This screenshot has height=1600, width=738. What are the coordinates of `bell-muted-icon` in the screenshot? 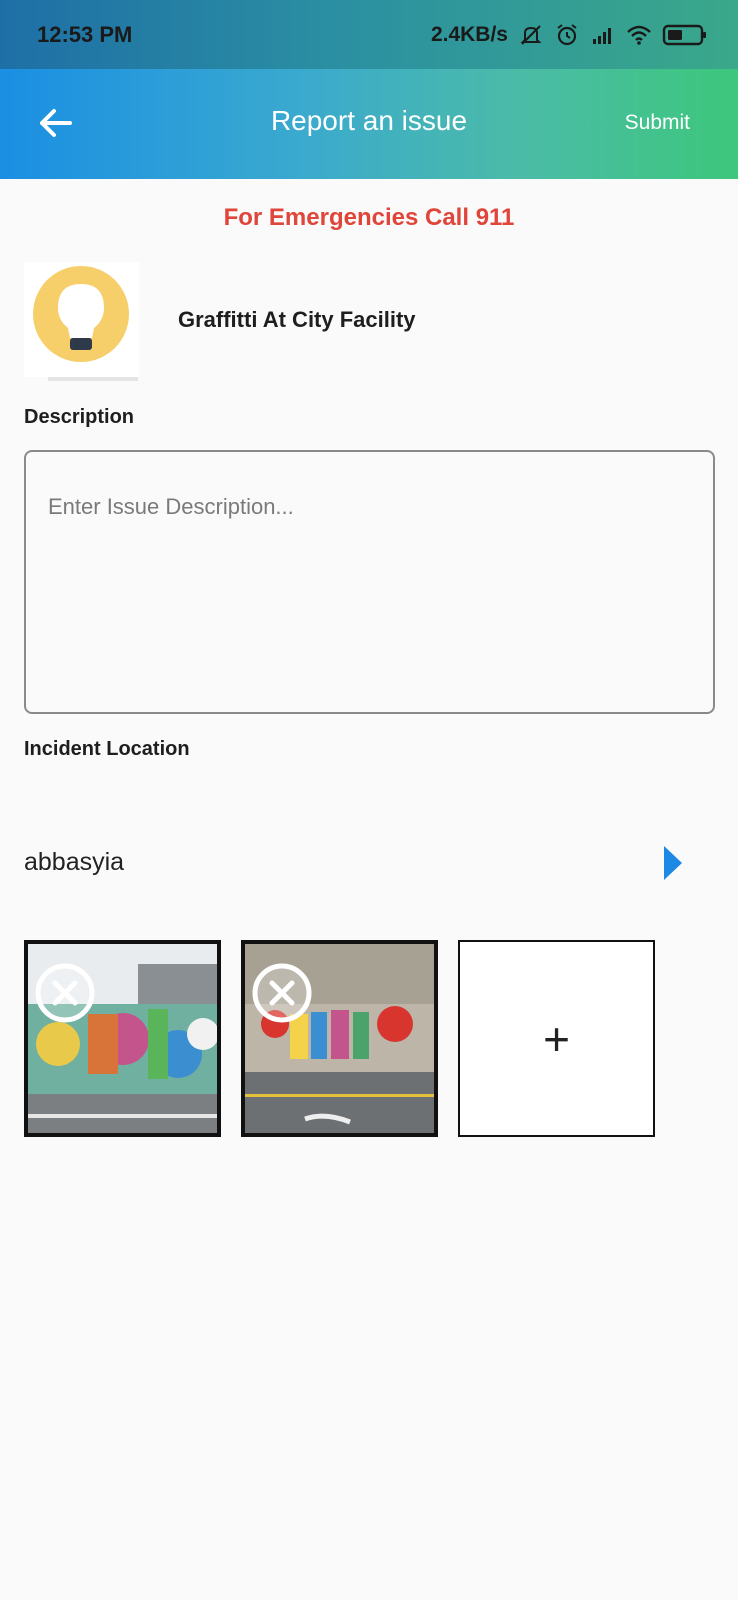 It's located at (531, 35).